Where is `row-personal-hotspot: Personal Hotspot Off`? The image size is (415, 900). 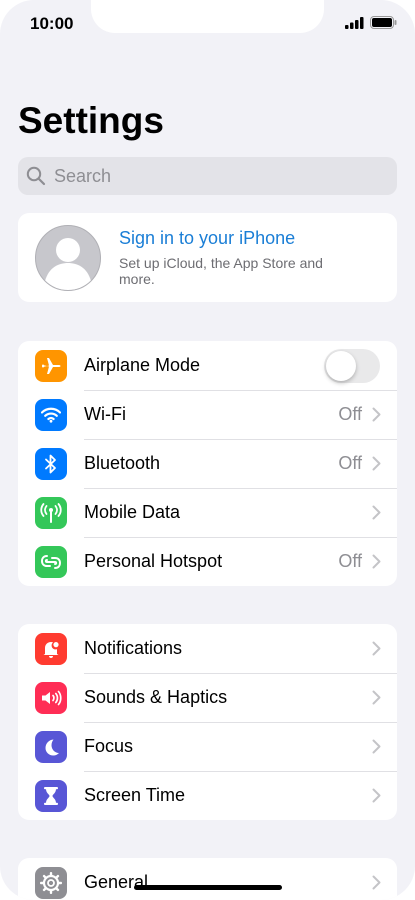 row-personal-hotspot: Personal Hotspot Off is located at coordinates (207, 561).